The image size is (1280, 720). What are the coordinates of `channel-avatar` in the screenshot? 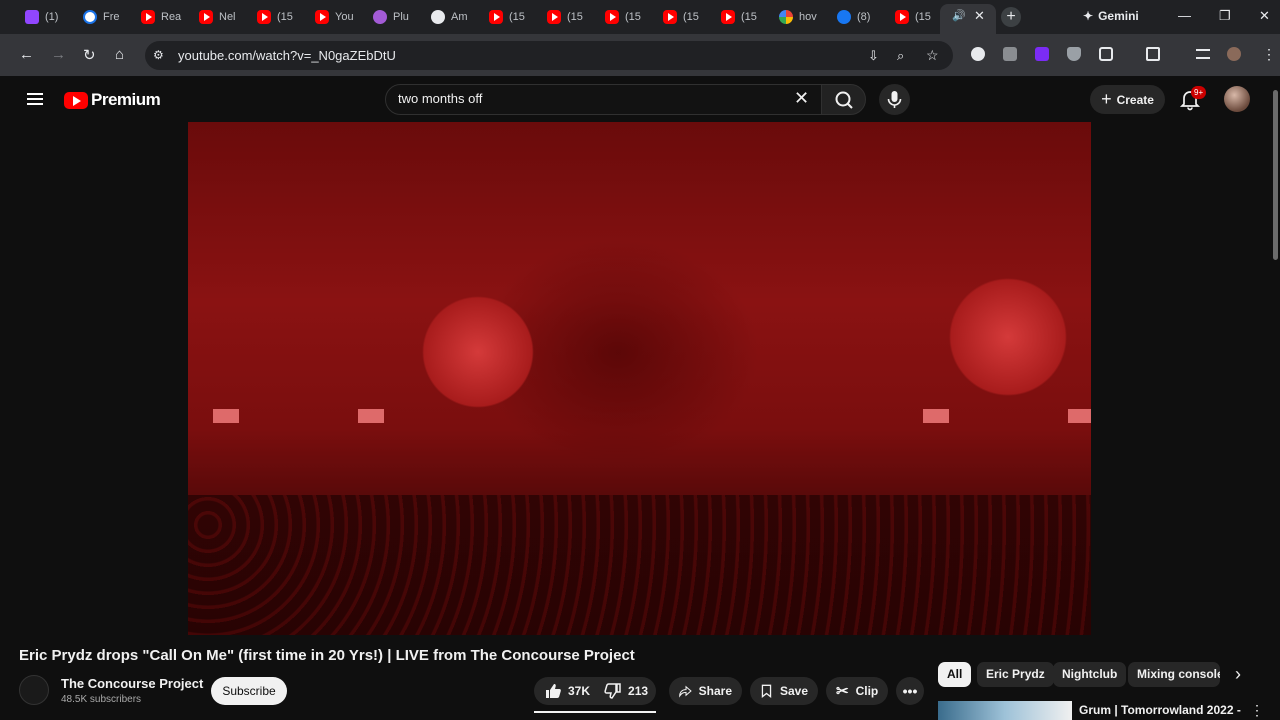 It's located at (34, 690).